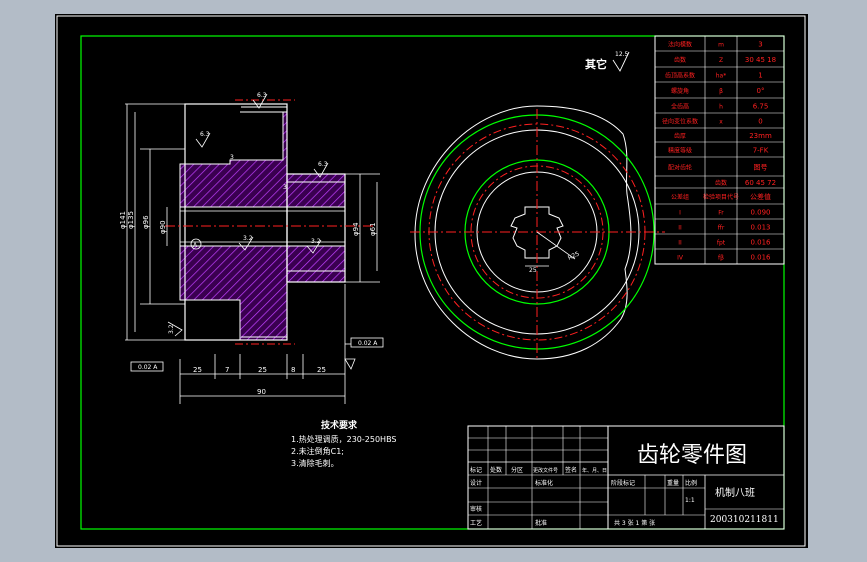 Image resolution: width=867 pixels, height=562 pixels. Describe the element at coordinates (721, 76) in the screenshot. I see `gear-row-symbol: ha*` at that location.